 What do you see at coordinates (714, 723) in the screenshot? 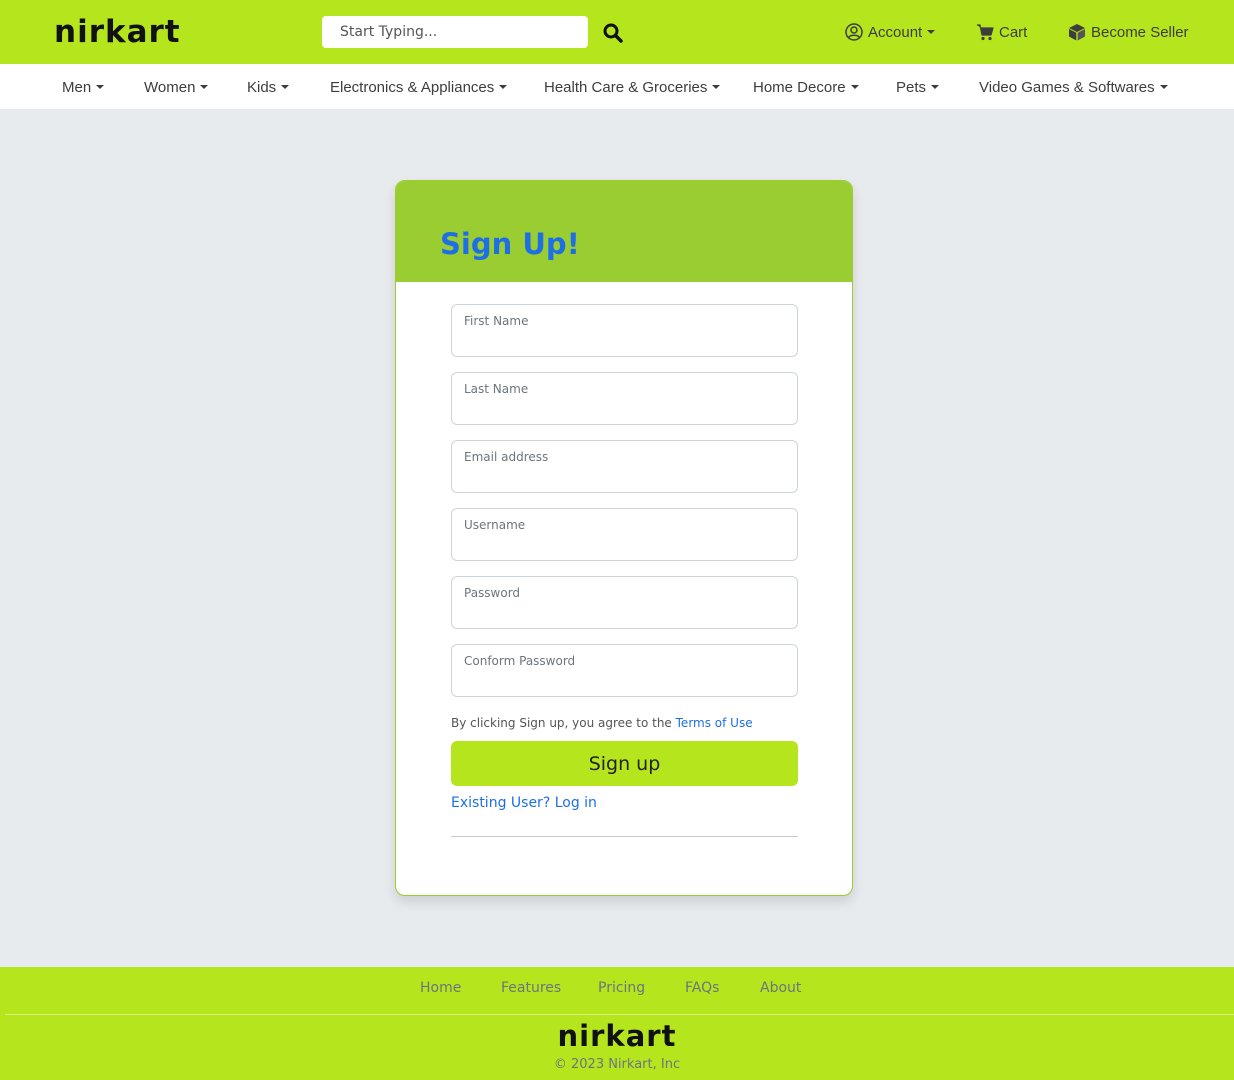
I see `terms-of-use-link: Terms of Use` at bounding box center [714, 723].